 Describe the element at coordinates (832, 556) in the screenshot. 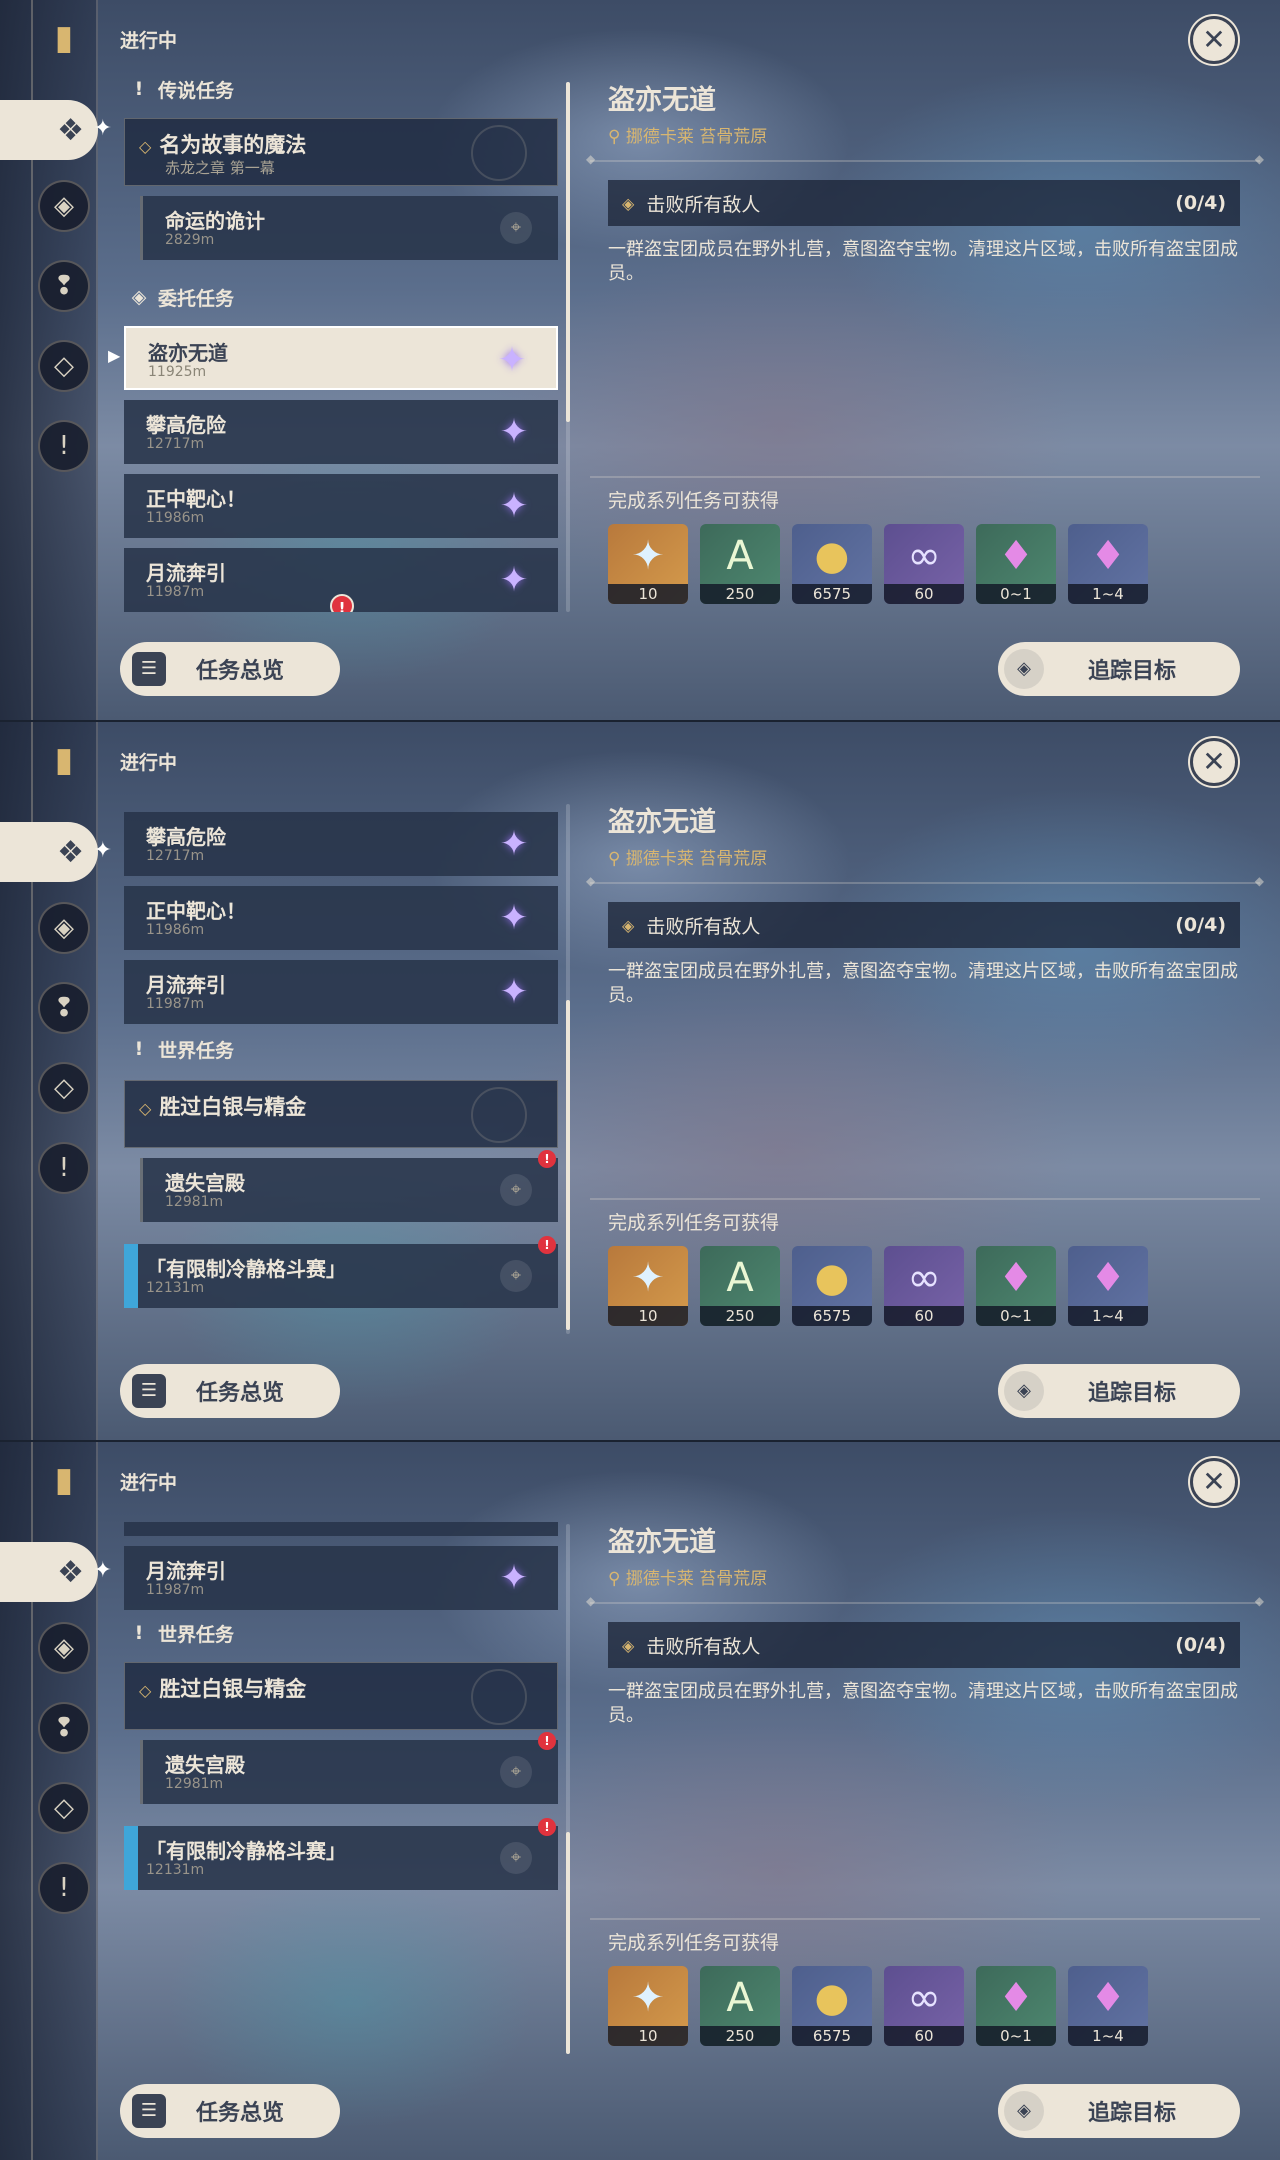

I see `mora-icon: ●` at that location.